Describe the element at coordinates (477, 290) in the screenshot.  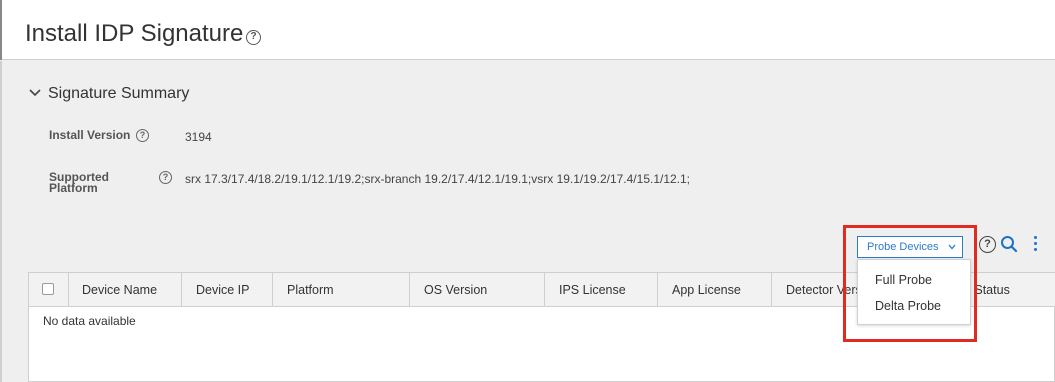
I see `column-header-os-version: OS Version` at that location.